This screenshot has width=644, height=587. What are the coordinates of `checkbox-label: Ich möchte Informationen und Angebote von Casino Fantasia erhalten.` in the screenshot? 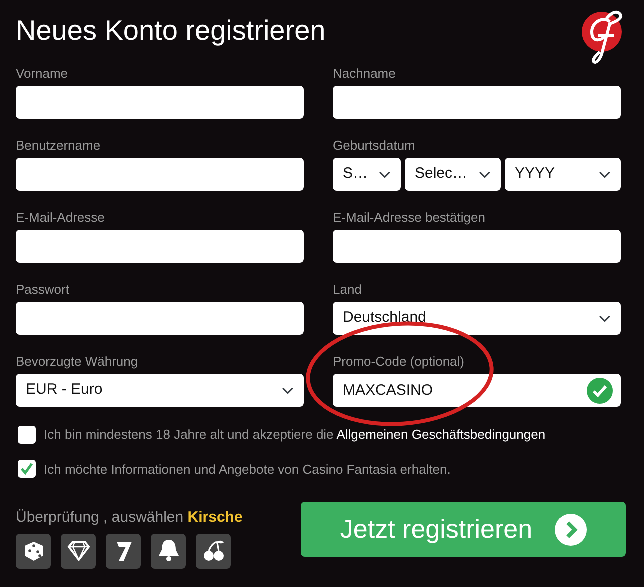 It's located at (247, 469).